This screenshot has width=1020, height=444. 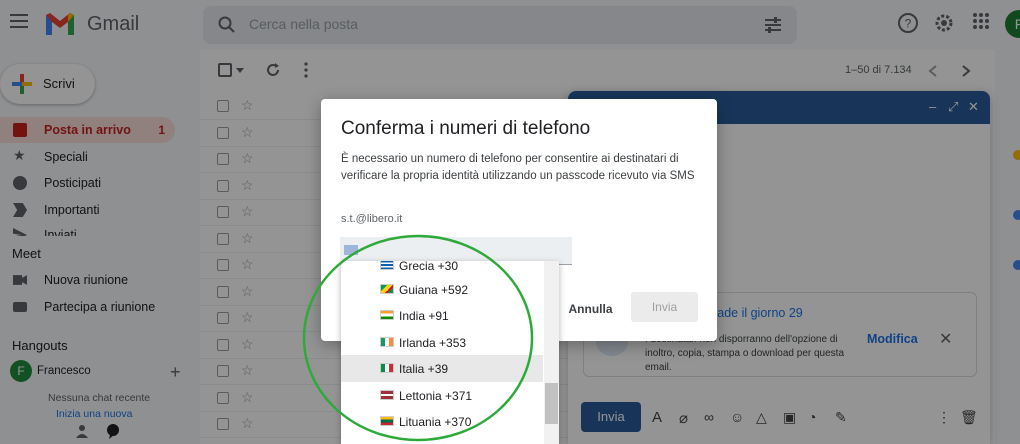 I want to click on lithuania-flag-icon, so click(x=387, y=421).